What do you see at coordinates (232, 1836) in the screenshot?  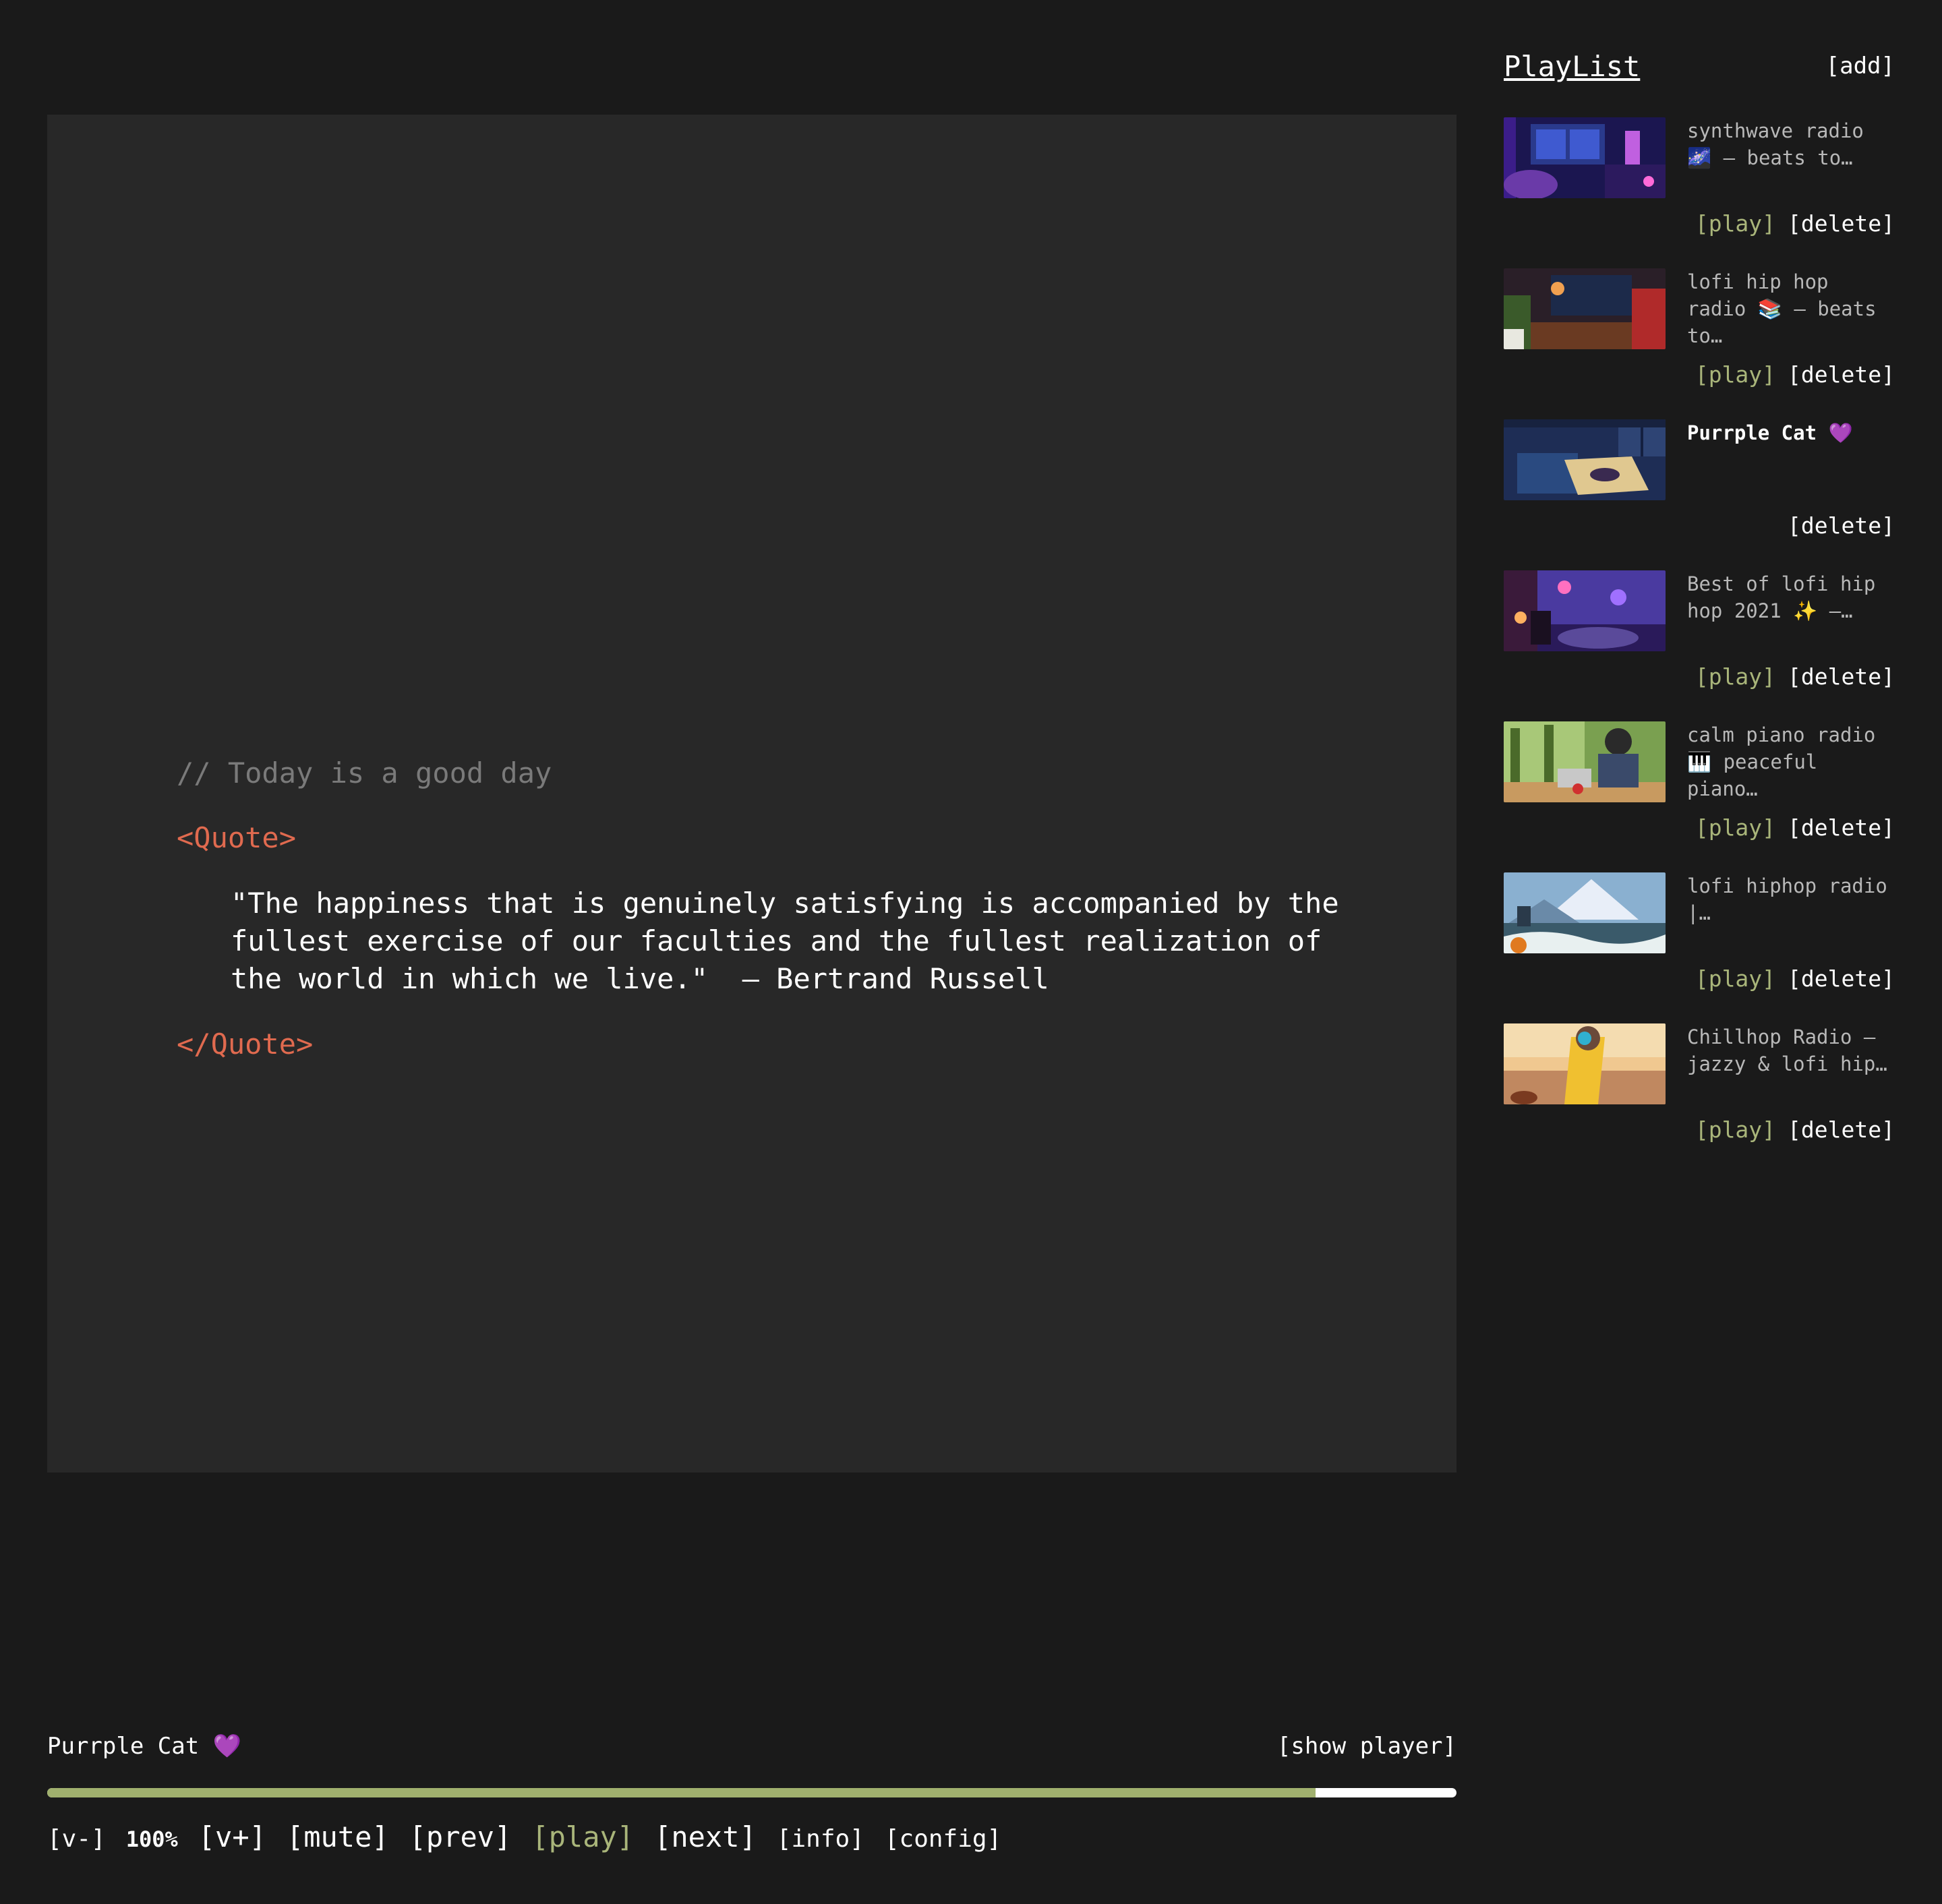 I see `volume-up-button: [v+]` at bounding box center [232, 1836].